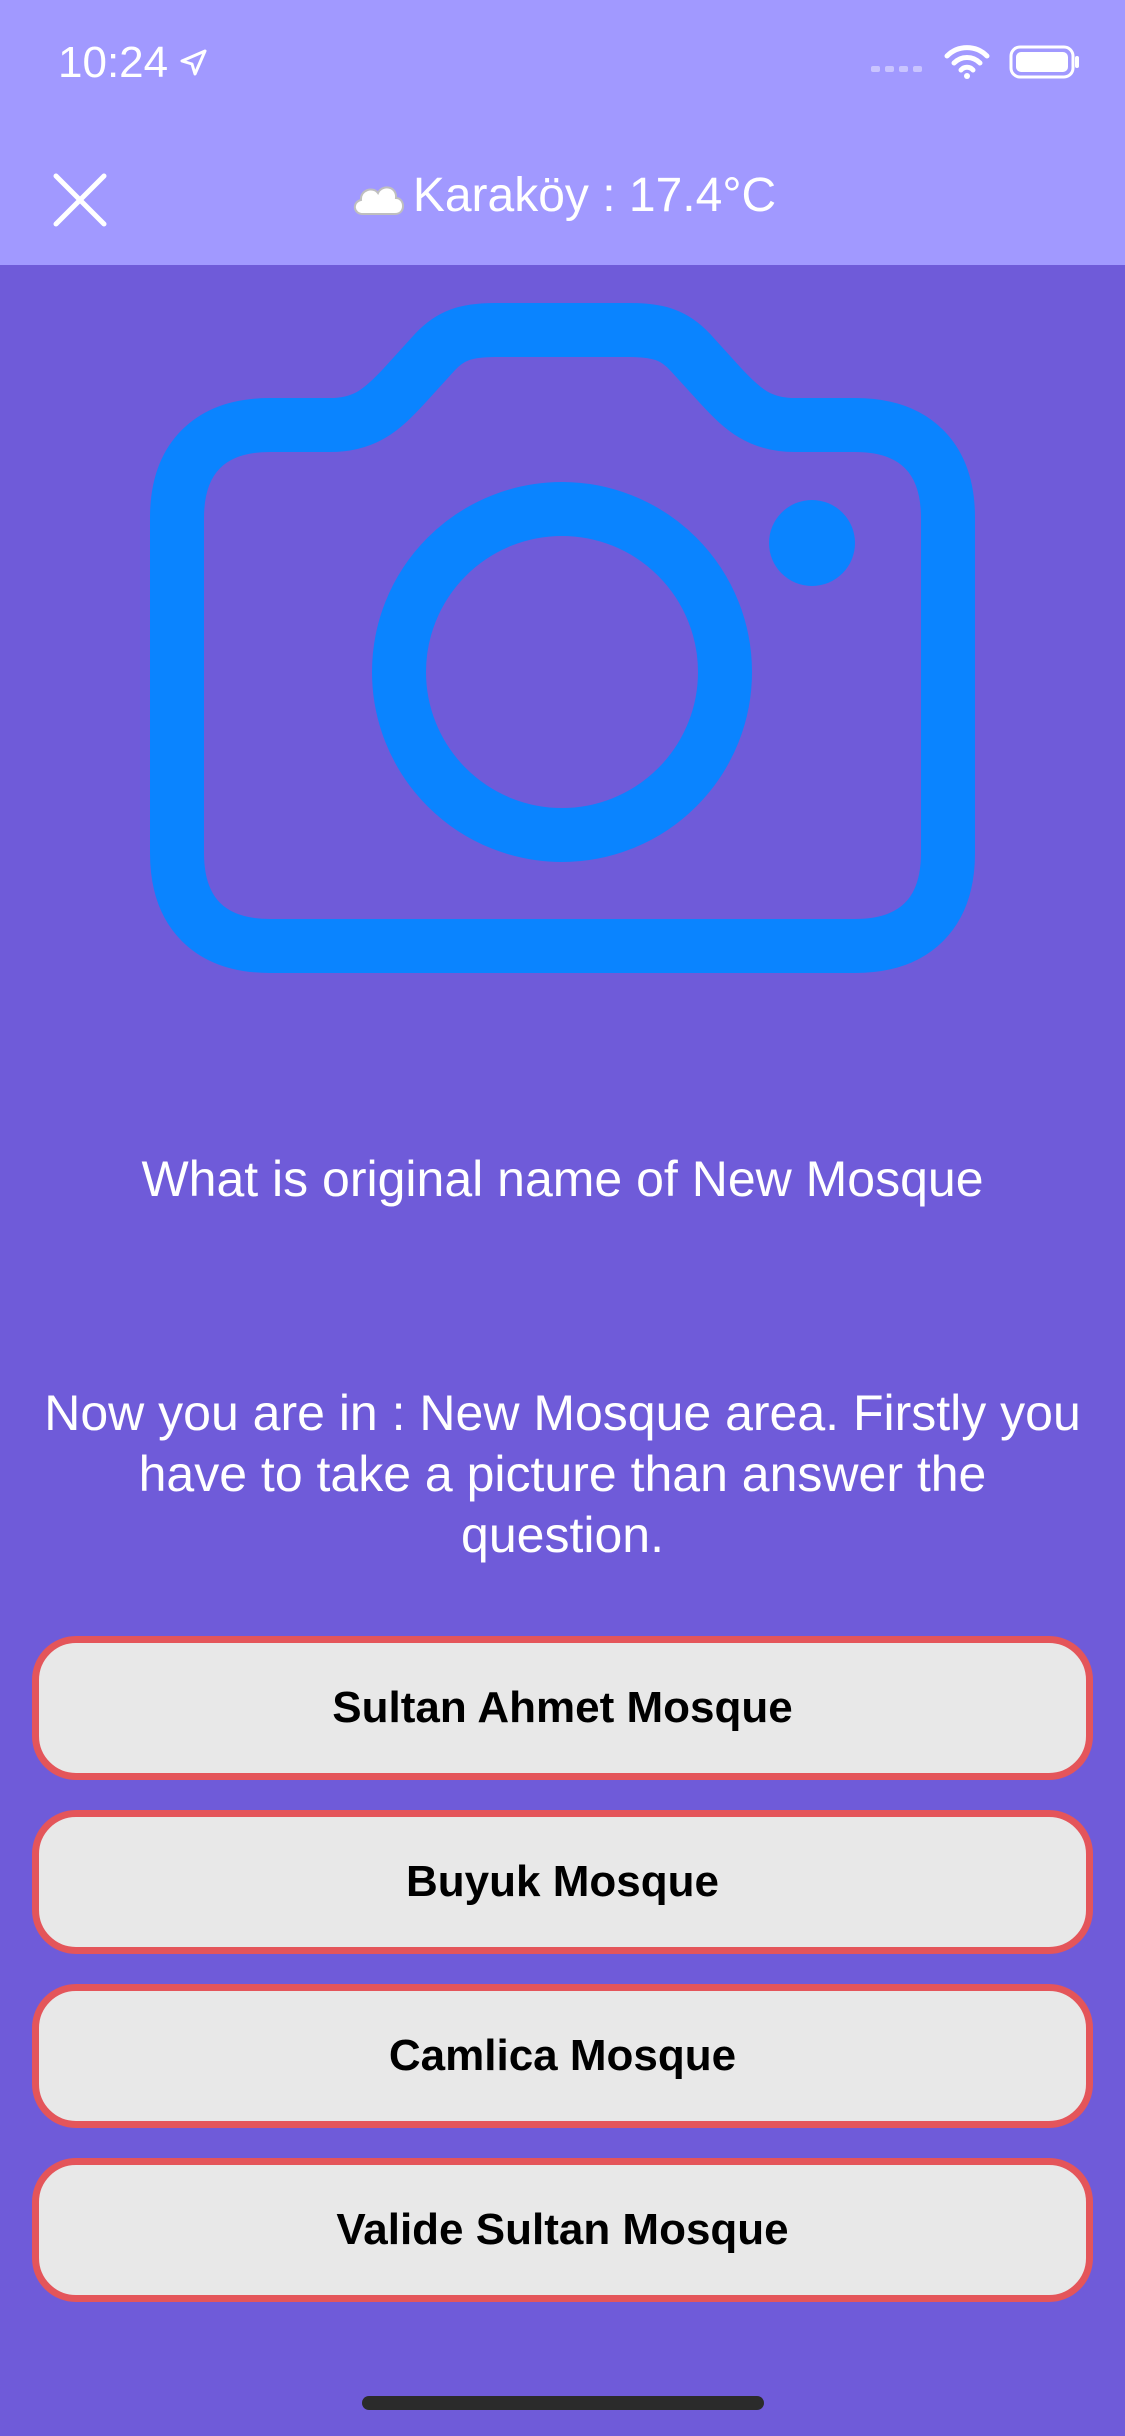 The width and height of the screenshot is (1125, 2436). I want to click on location-arrow-icon, so click(193, 62).